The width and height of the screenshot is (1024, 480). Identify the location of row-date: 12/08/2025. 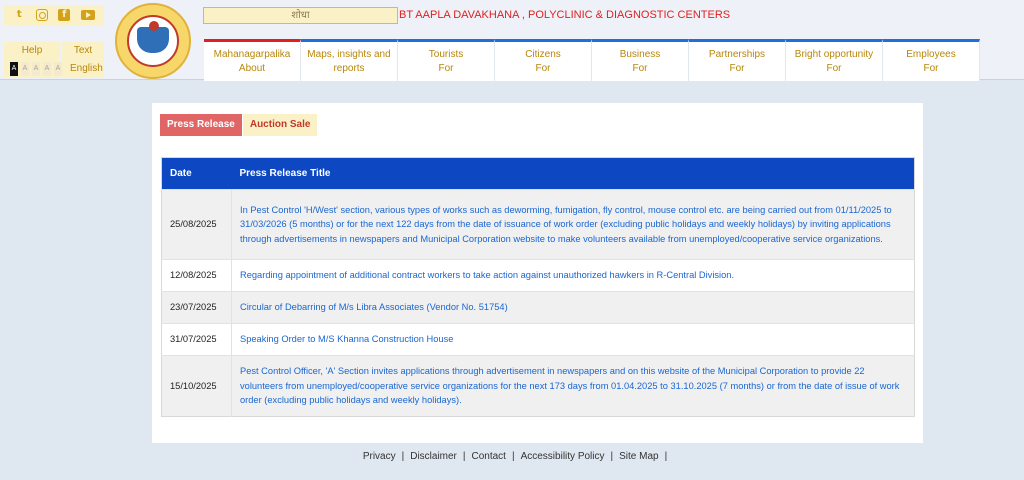
(196, 275).